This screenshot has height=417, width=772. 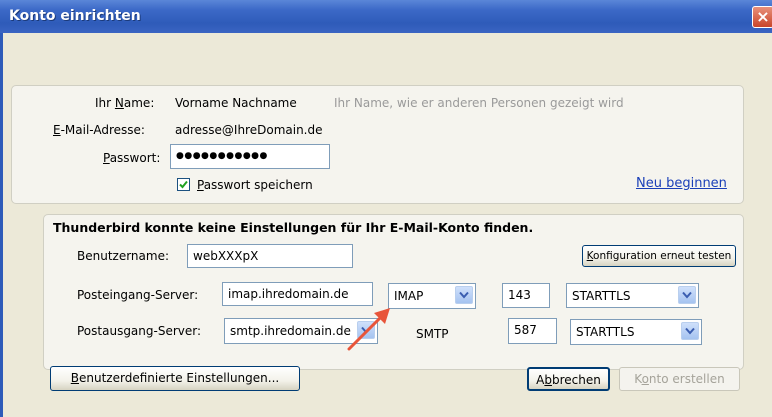 I want to click on remember-password-checkbox, so click(x=183, y=184).